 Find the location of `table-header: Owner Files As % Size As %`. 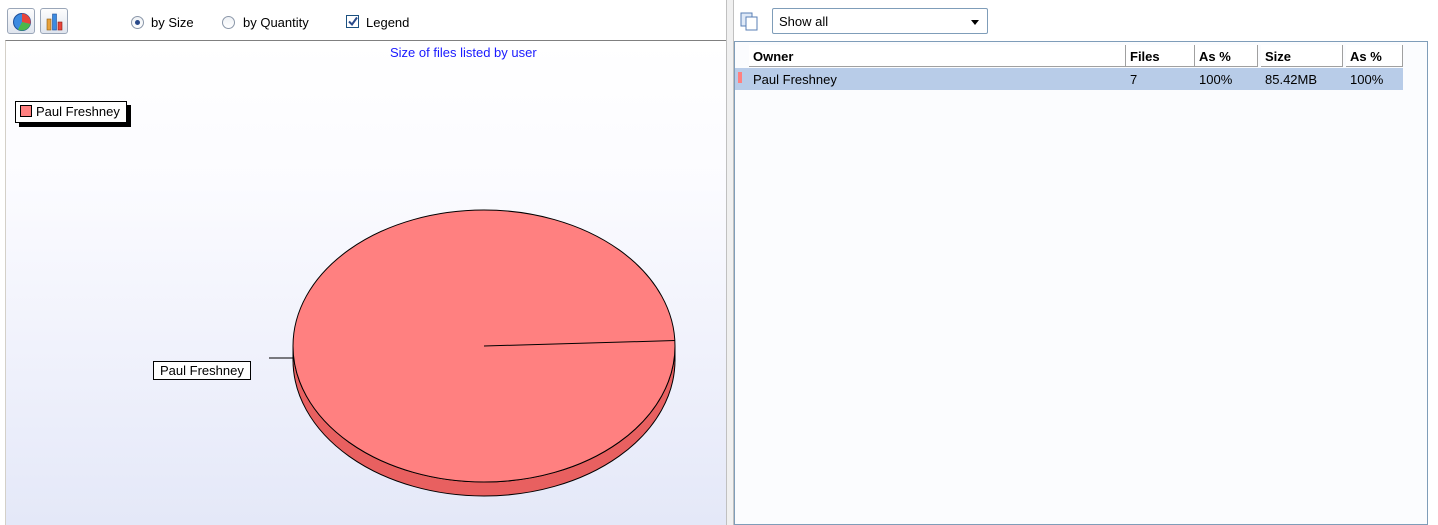

table-header: Owner Files As % Size As % is located at coordinates (1081, 55).